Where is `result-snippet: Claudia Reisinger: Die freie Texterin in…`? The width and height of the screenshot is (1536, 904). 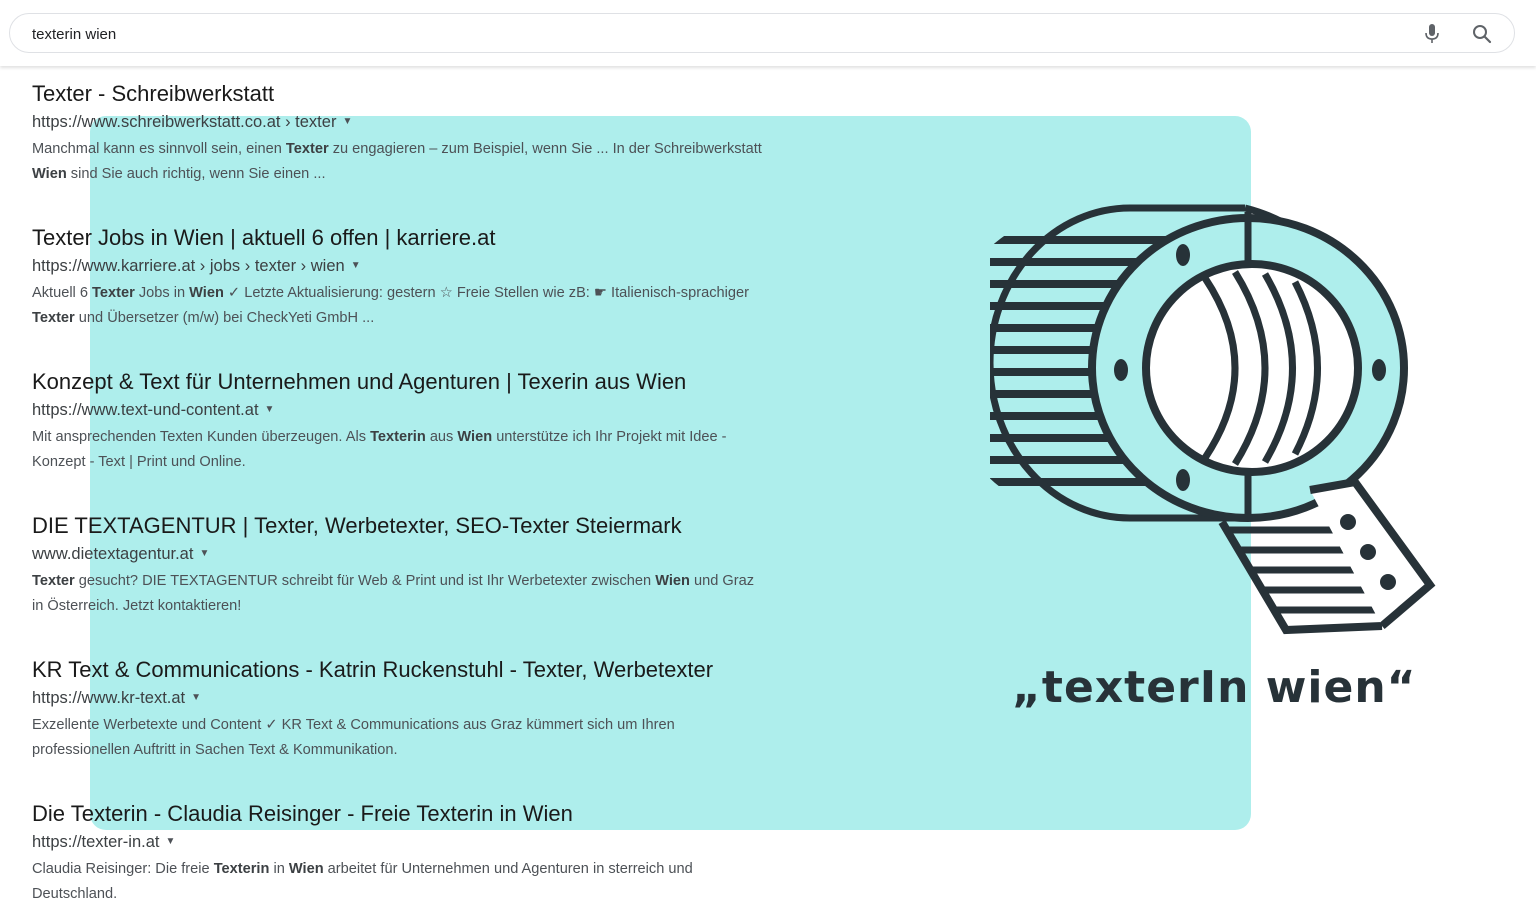
result-snippet: Claudia Reisinger: Die freie Texterin in… is located at coordinates (397, 880).